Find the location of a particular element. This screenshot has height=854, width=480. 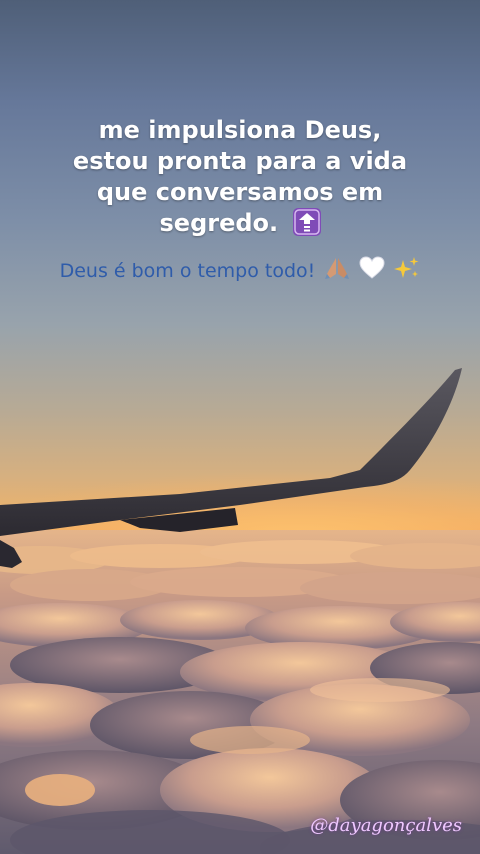

quote-line-2: estou pronta para a vida is located at coordinates (240, 161).